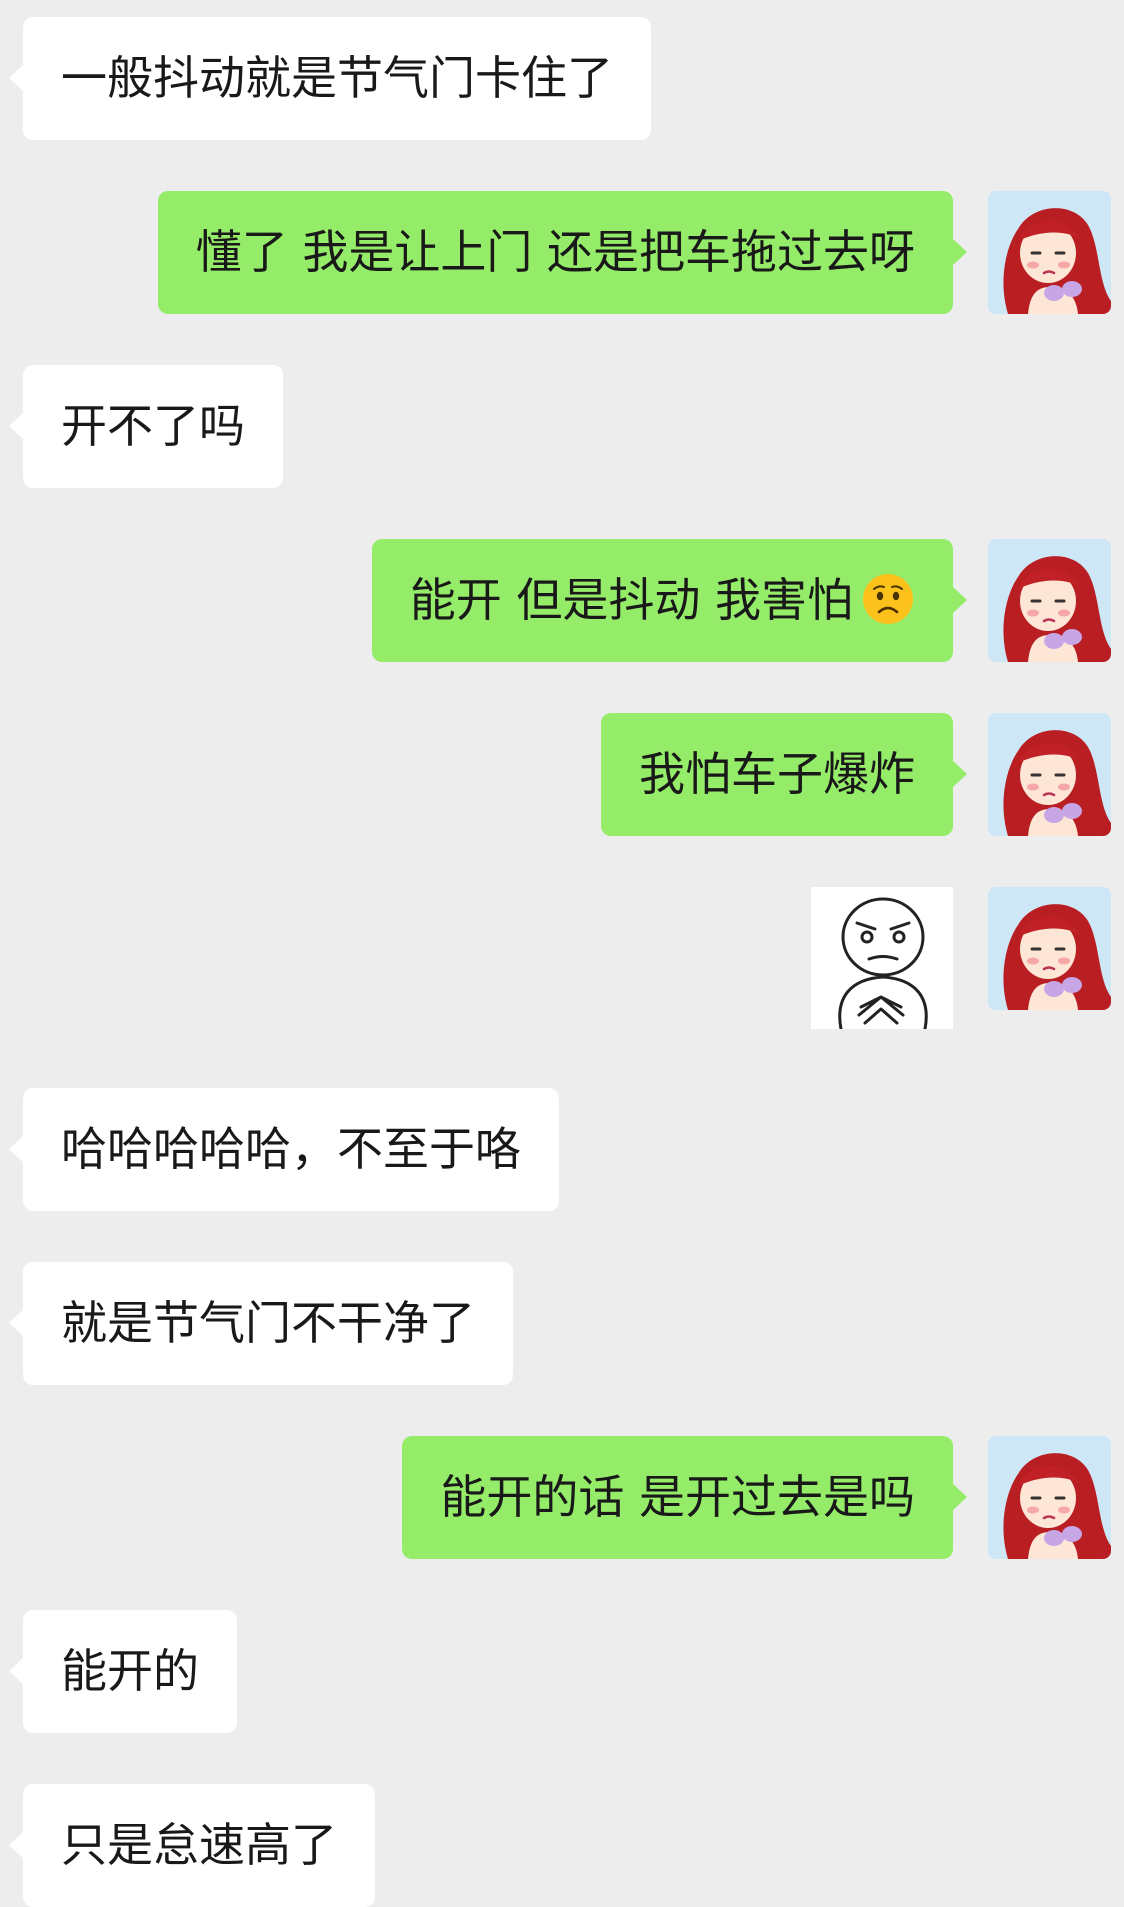  Describe the element at coordinates (562, 426) in the screenshot. I see `message-row-incoming: 开不了吗` at that location.